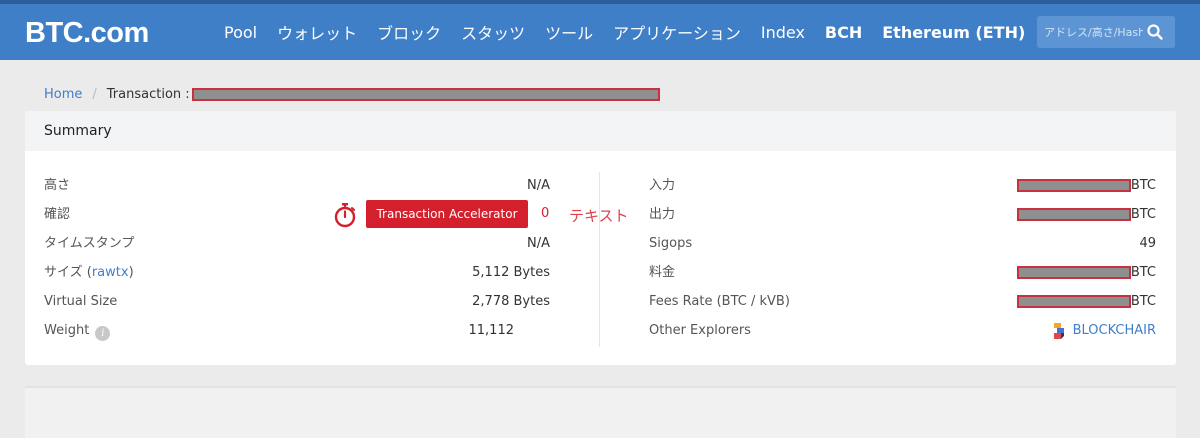  I want to click on row-weight: Weight i 11,112, so click(279, 330).